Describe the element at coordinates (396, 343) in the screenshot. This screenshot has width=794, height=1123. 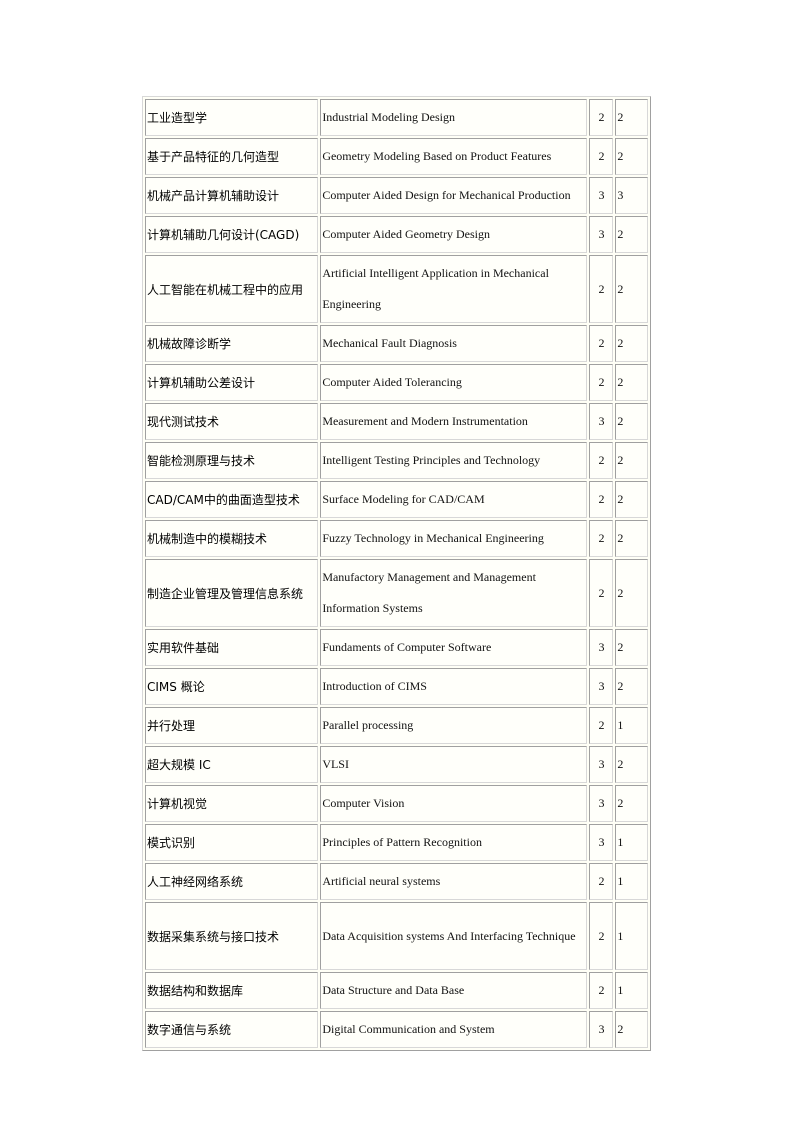
I see `table-row: 机械故障诊断学 Mechanical Fault Diagnosis 2 2` at that location.